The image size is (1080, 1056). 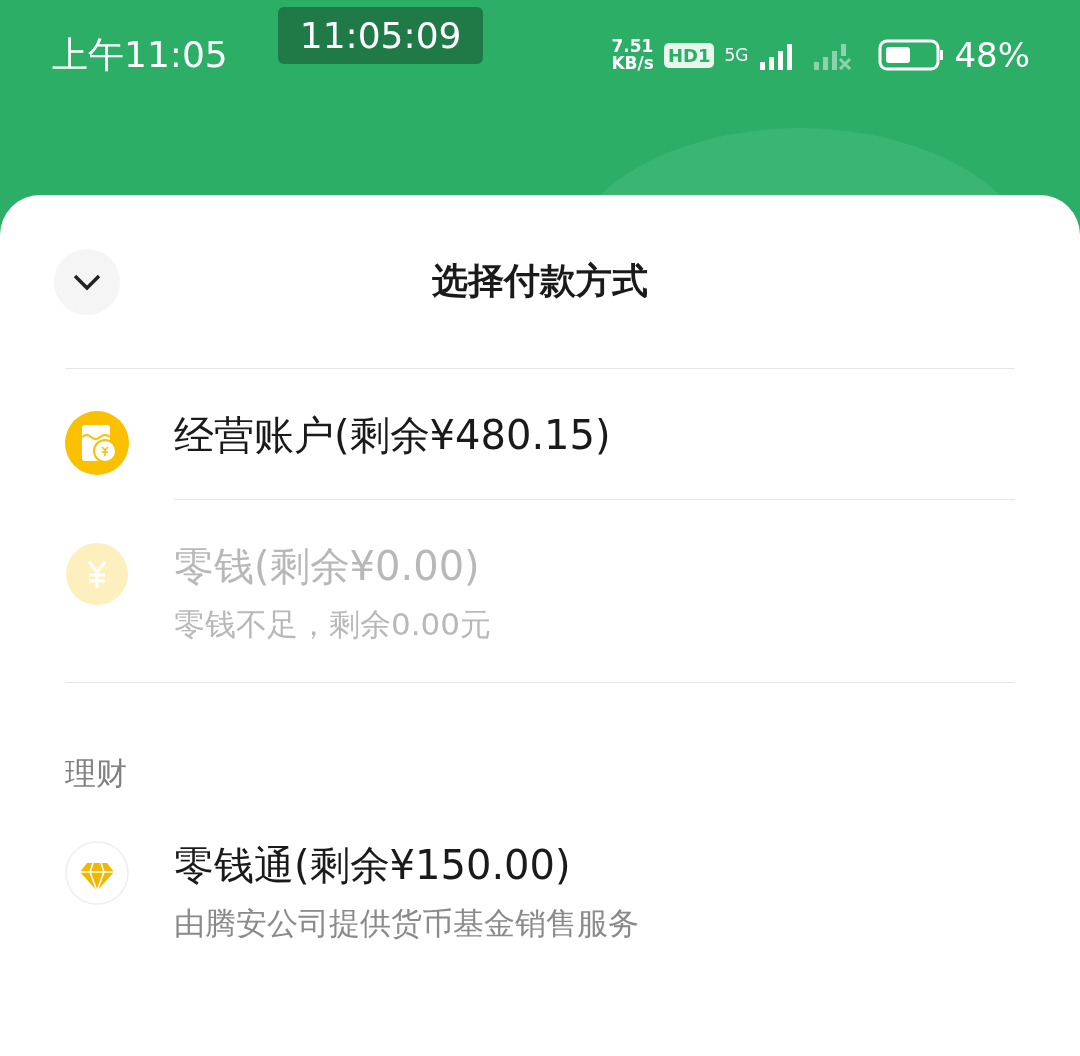 What do you see at coordinates (333, 624) in the screenshot?
I see `option-note: 零钱不足，剩余0.00元` at bounding box center [333, 624].